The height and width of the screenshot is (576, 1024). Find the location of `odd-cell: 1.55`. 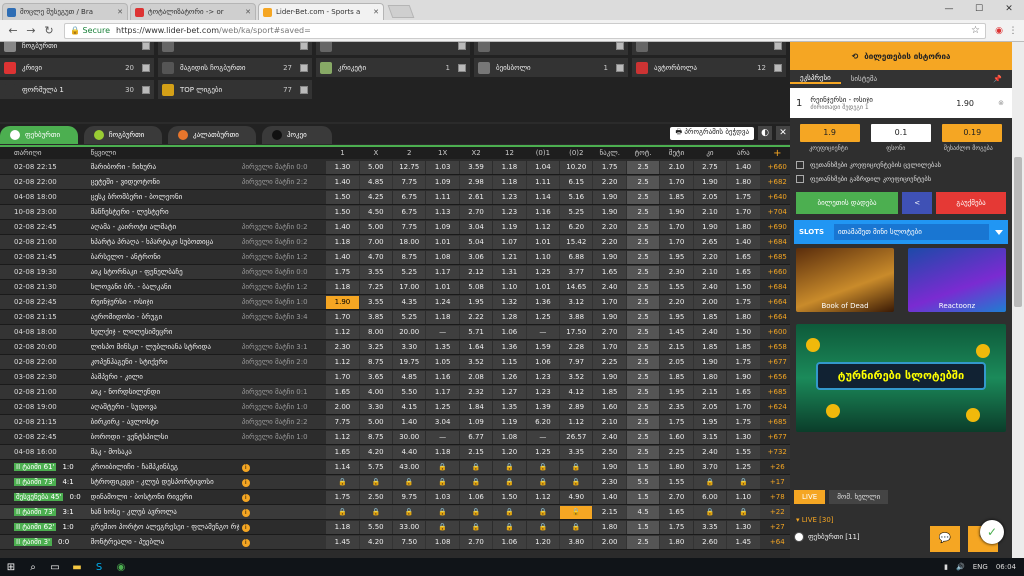

odd-cell: 1.55 is located at coordinates (676, 287).